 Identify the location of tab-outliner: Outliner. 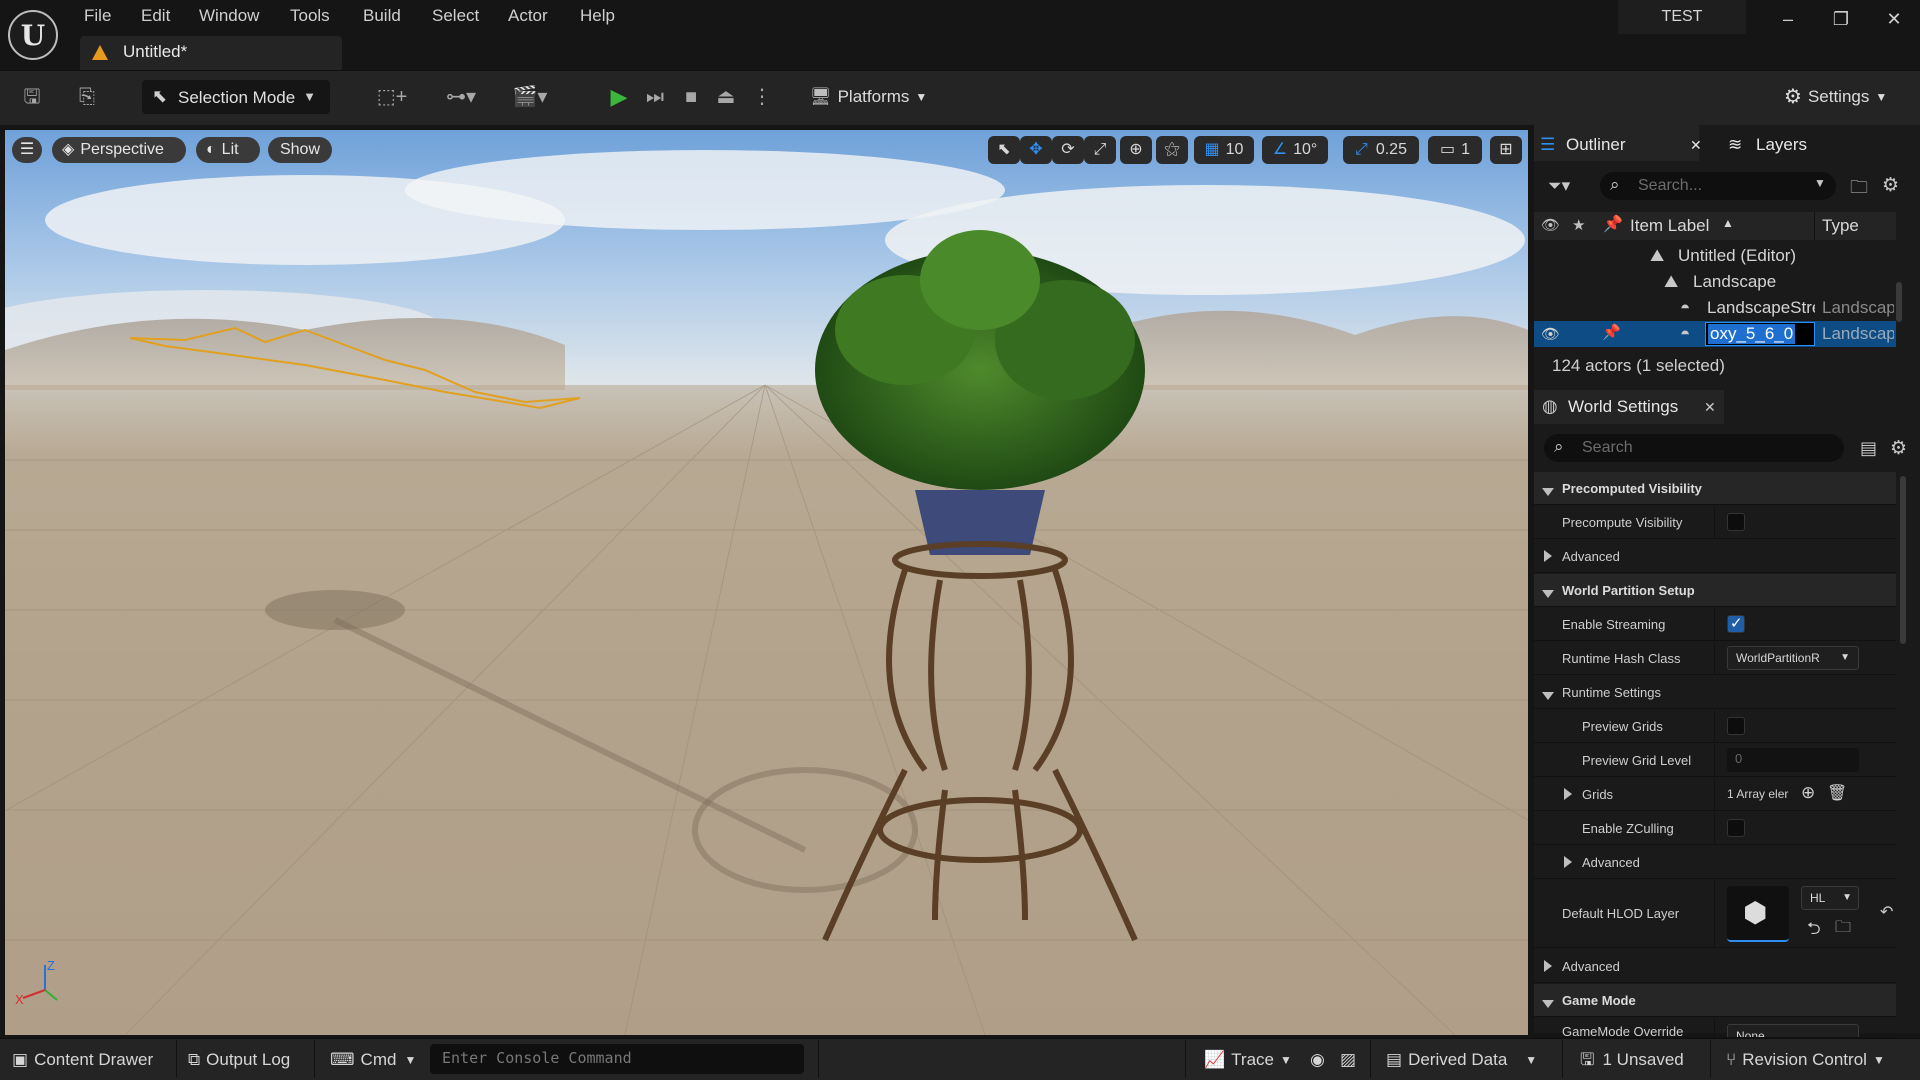
(1596, 145).